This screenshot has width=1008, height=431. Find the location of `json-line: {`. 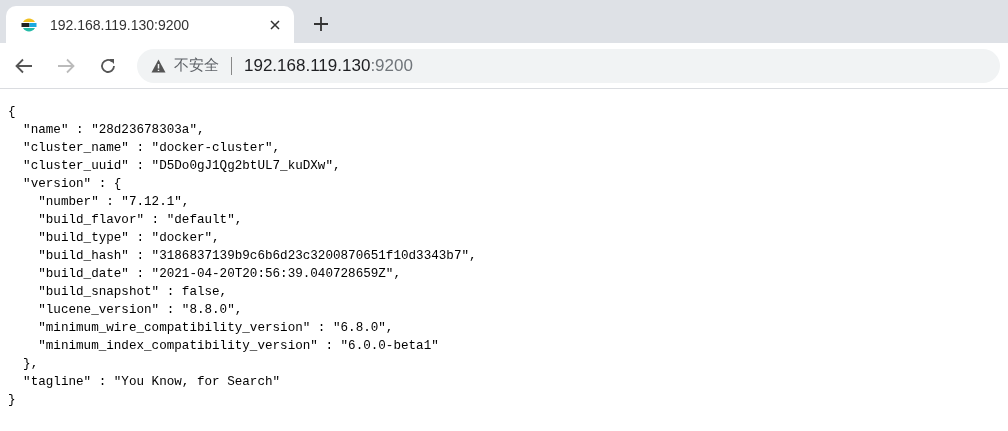

json-line: { is located at coordinates (12, 112).